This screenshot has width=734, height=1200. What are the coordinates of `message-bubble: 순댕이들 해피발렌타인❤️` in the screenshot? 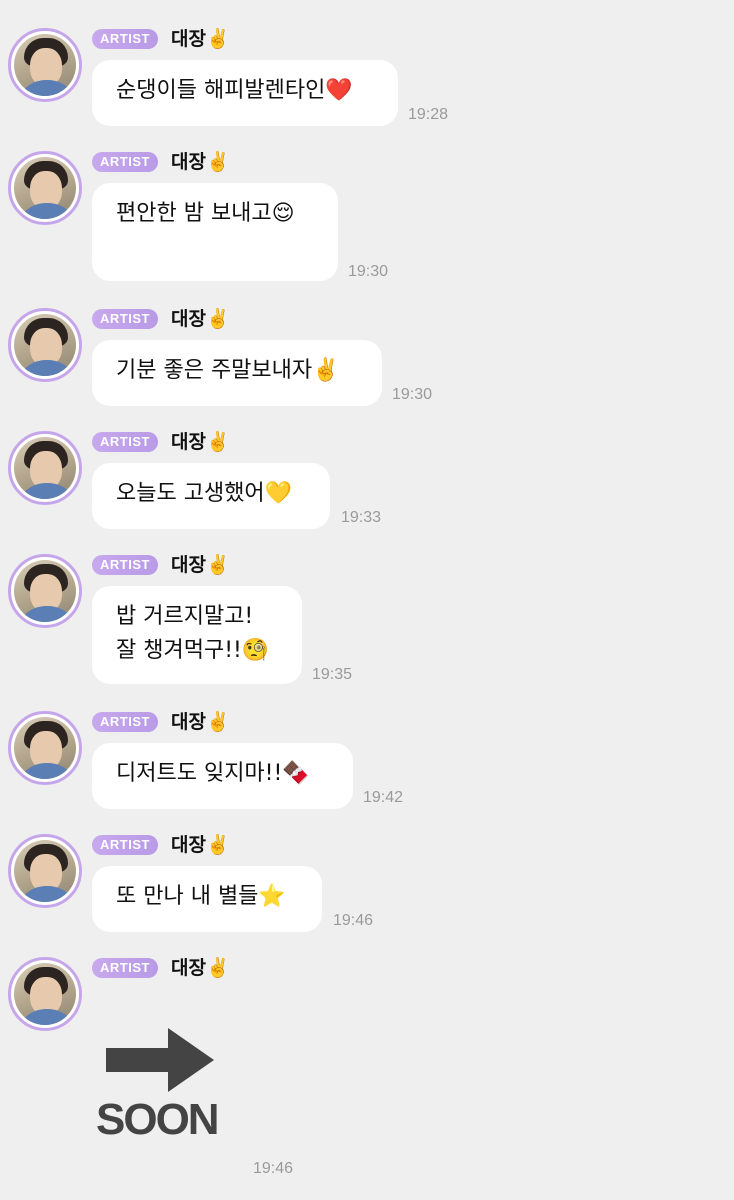 It's located at (245, 93).